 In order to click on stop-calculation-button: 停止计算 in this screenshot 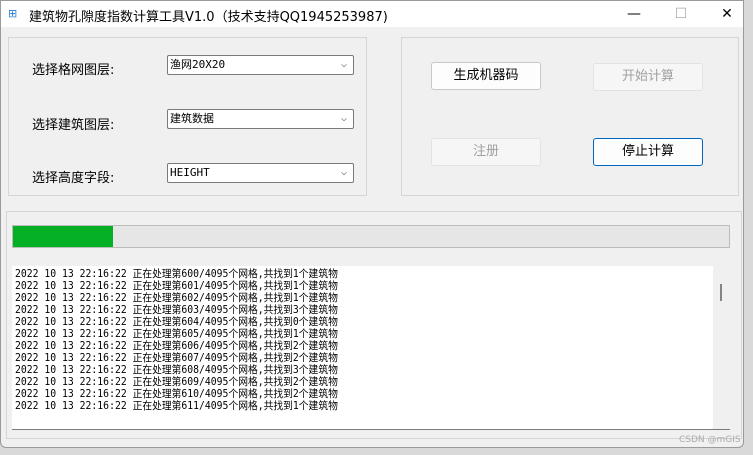, I will do `click(648, 152)`.